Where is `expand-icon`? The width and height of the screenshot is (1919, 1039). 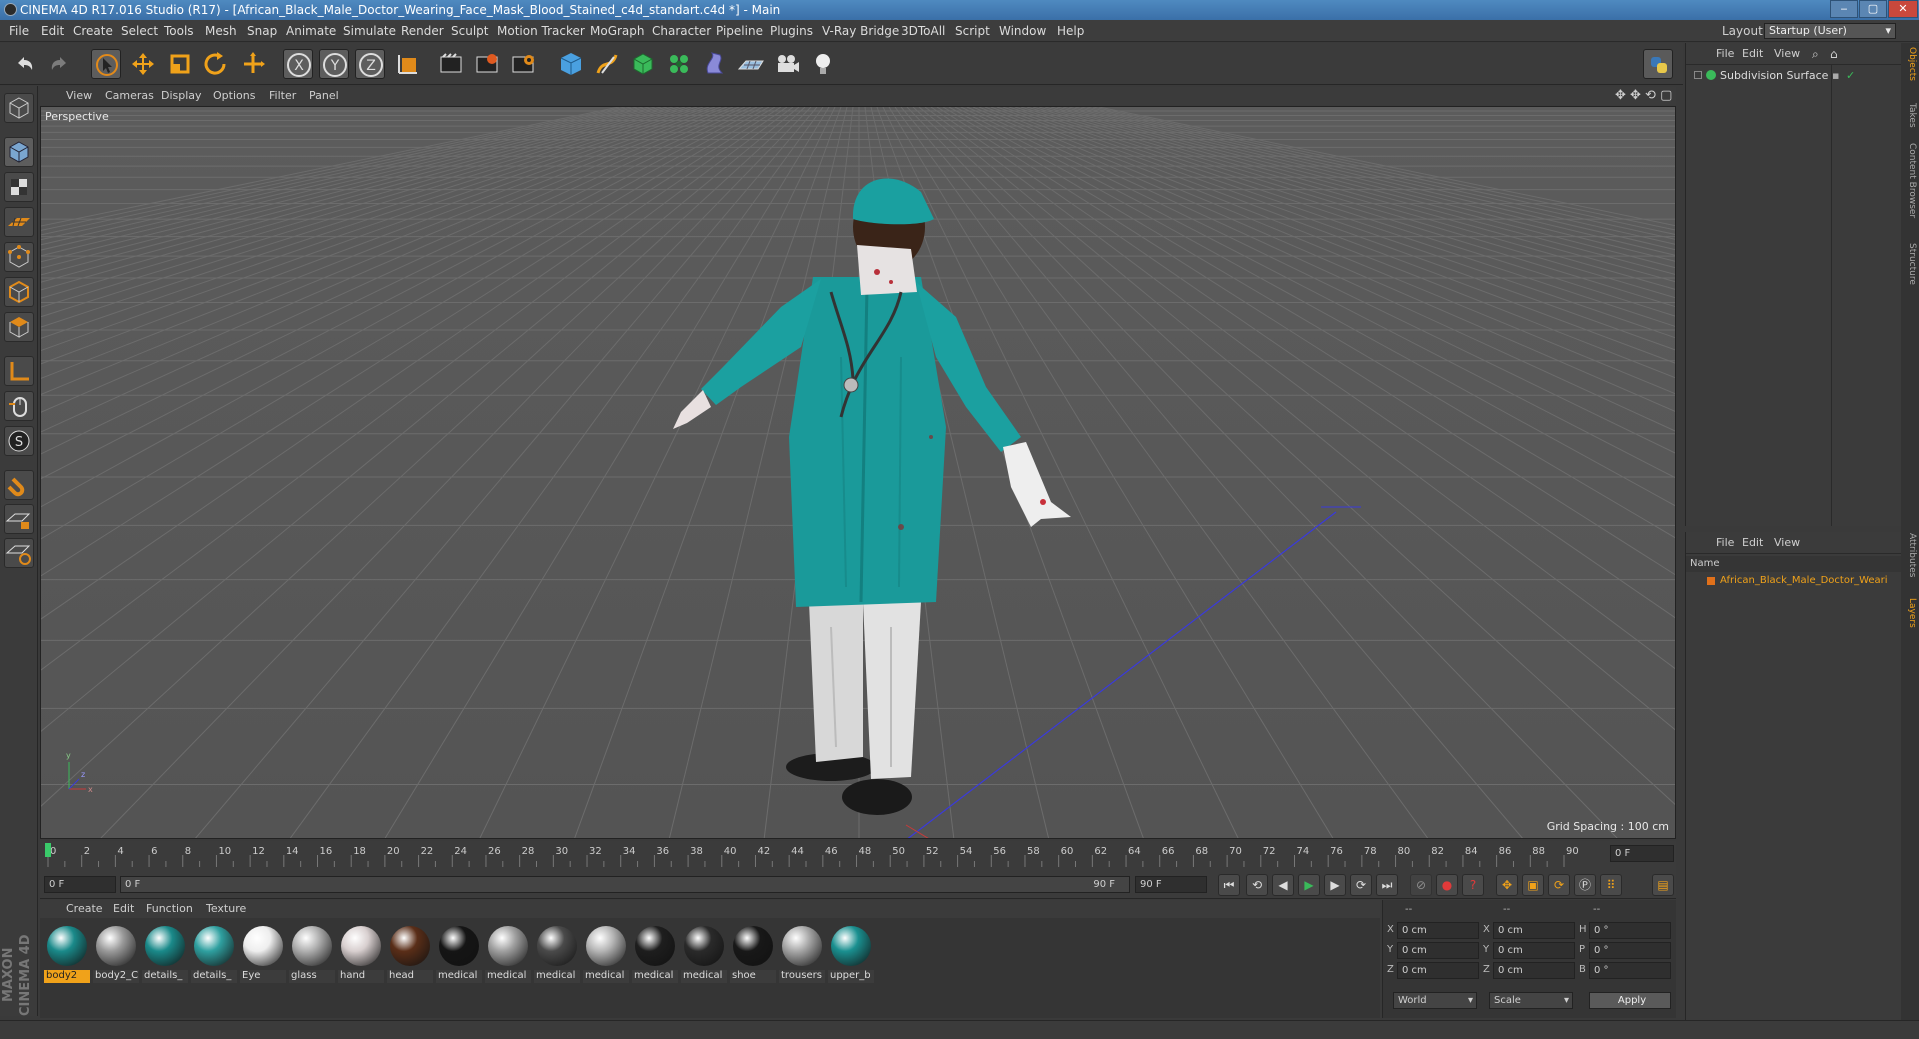
expand-icon is located at coordinates (1698, 75).